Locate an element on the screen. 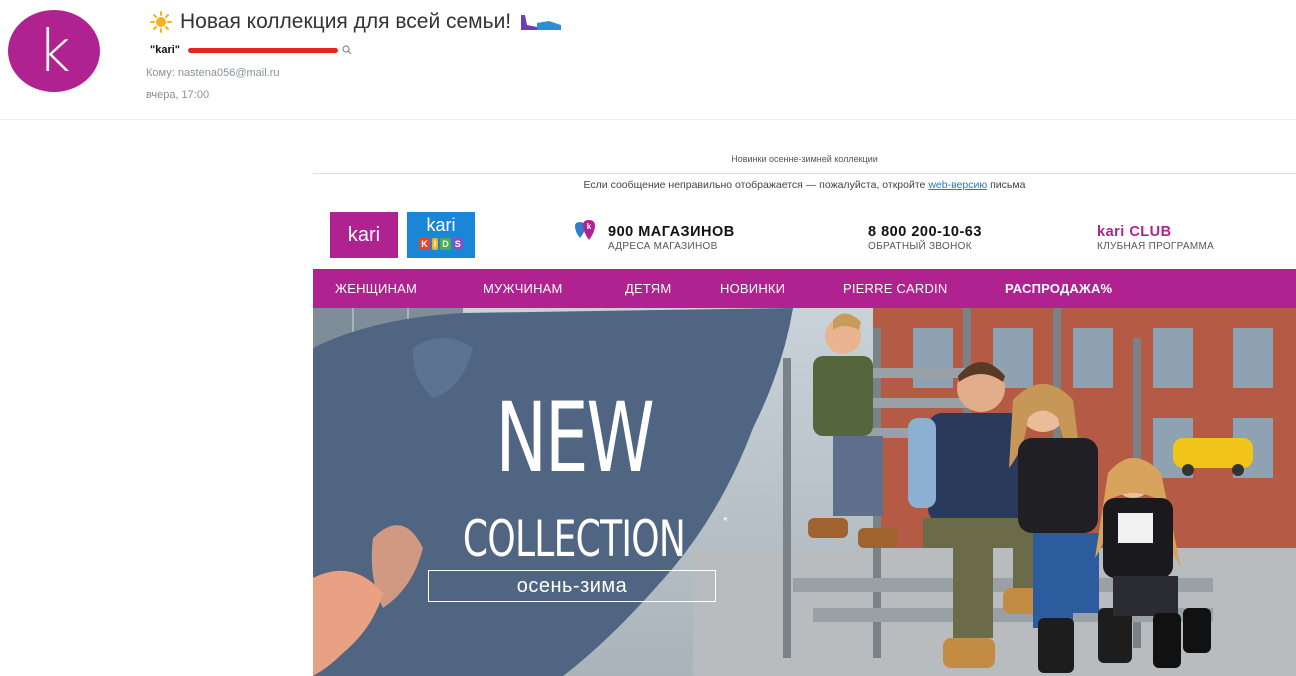  club-link: kari CLUB КЛУБНАЯ ПРОГРАММА is located at coordinates (1155, 238).